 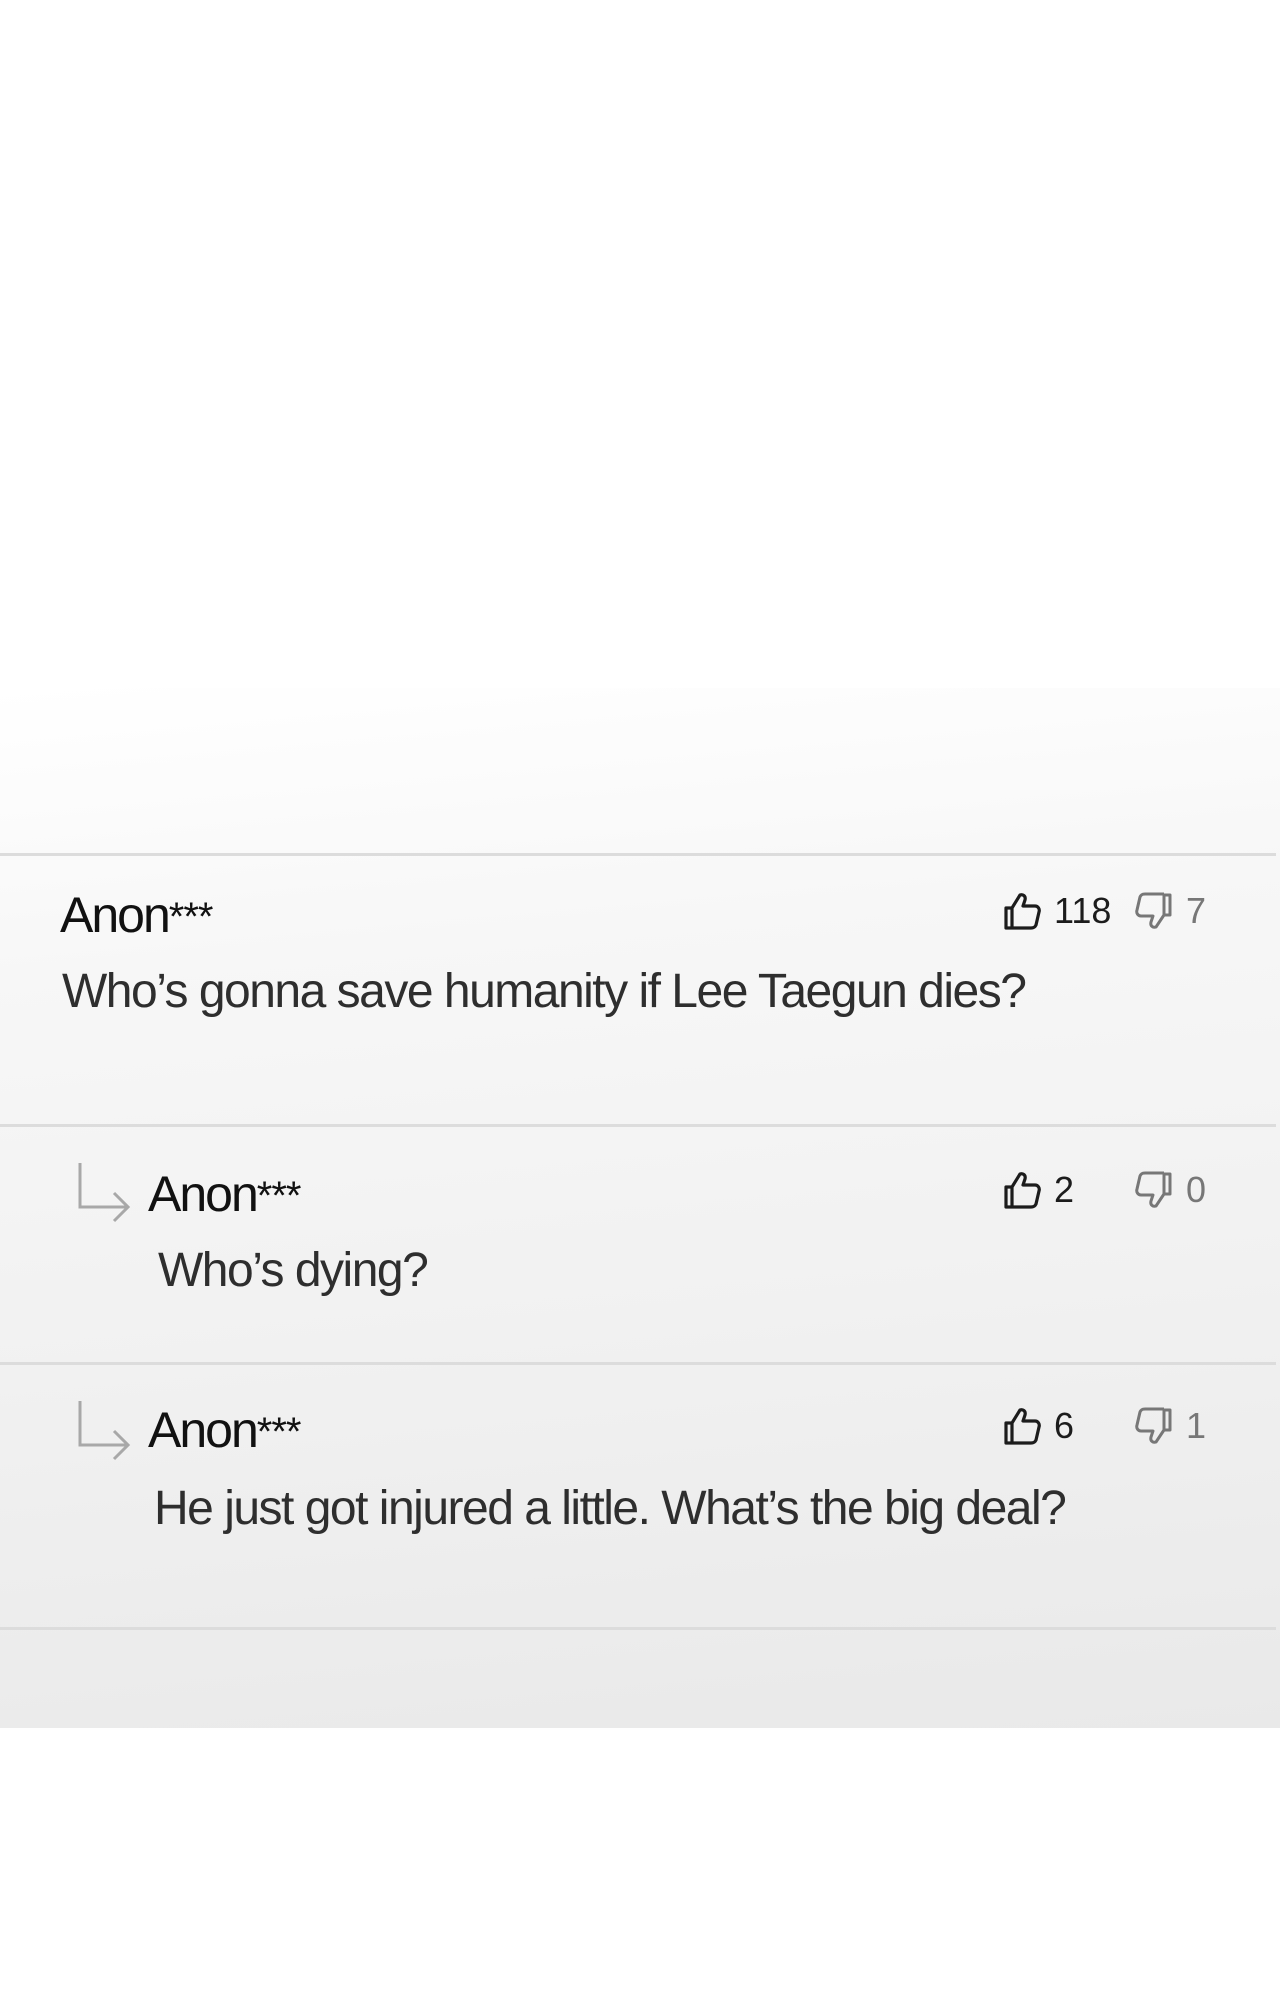 I want to click on dislike-button: 1, so click(x=1170, y=1426).